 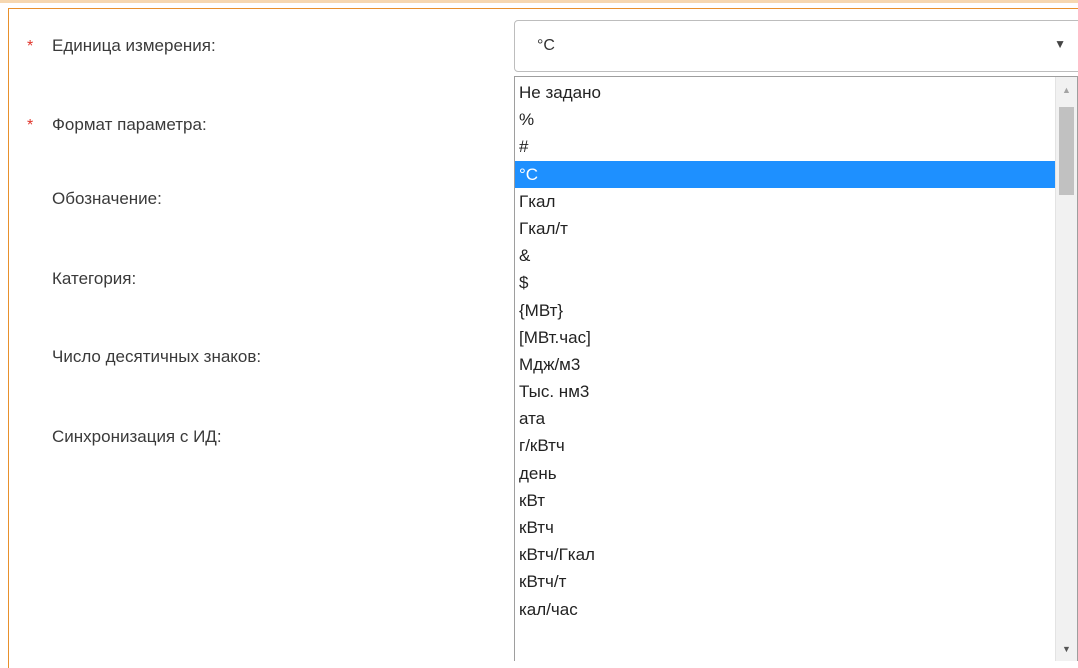 I want to click on dropdown-option: °C, so click(x=786, y=174).